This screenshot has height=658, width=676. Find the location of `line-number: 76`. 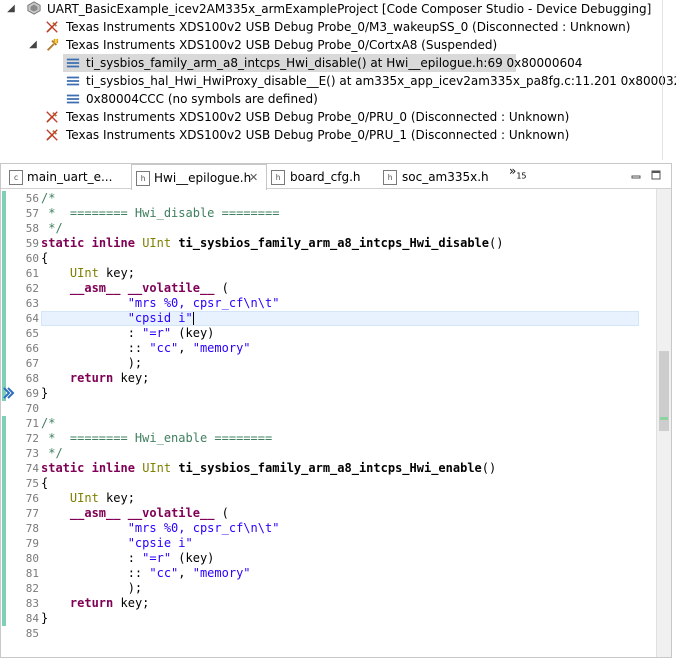

line-number: 76 is located at coordinates (32, 498).